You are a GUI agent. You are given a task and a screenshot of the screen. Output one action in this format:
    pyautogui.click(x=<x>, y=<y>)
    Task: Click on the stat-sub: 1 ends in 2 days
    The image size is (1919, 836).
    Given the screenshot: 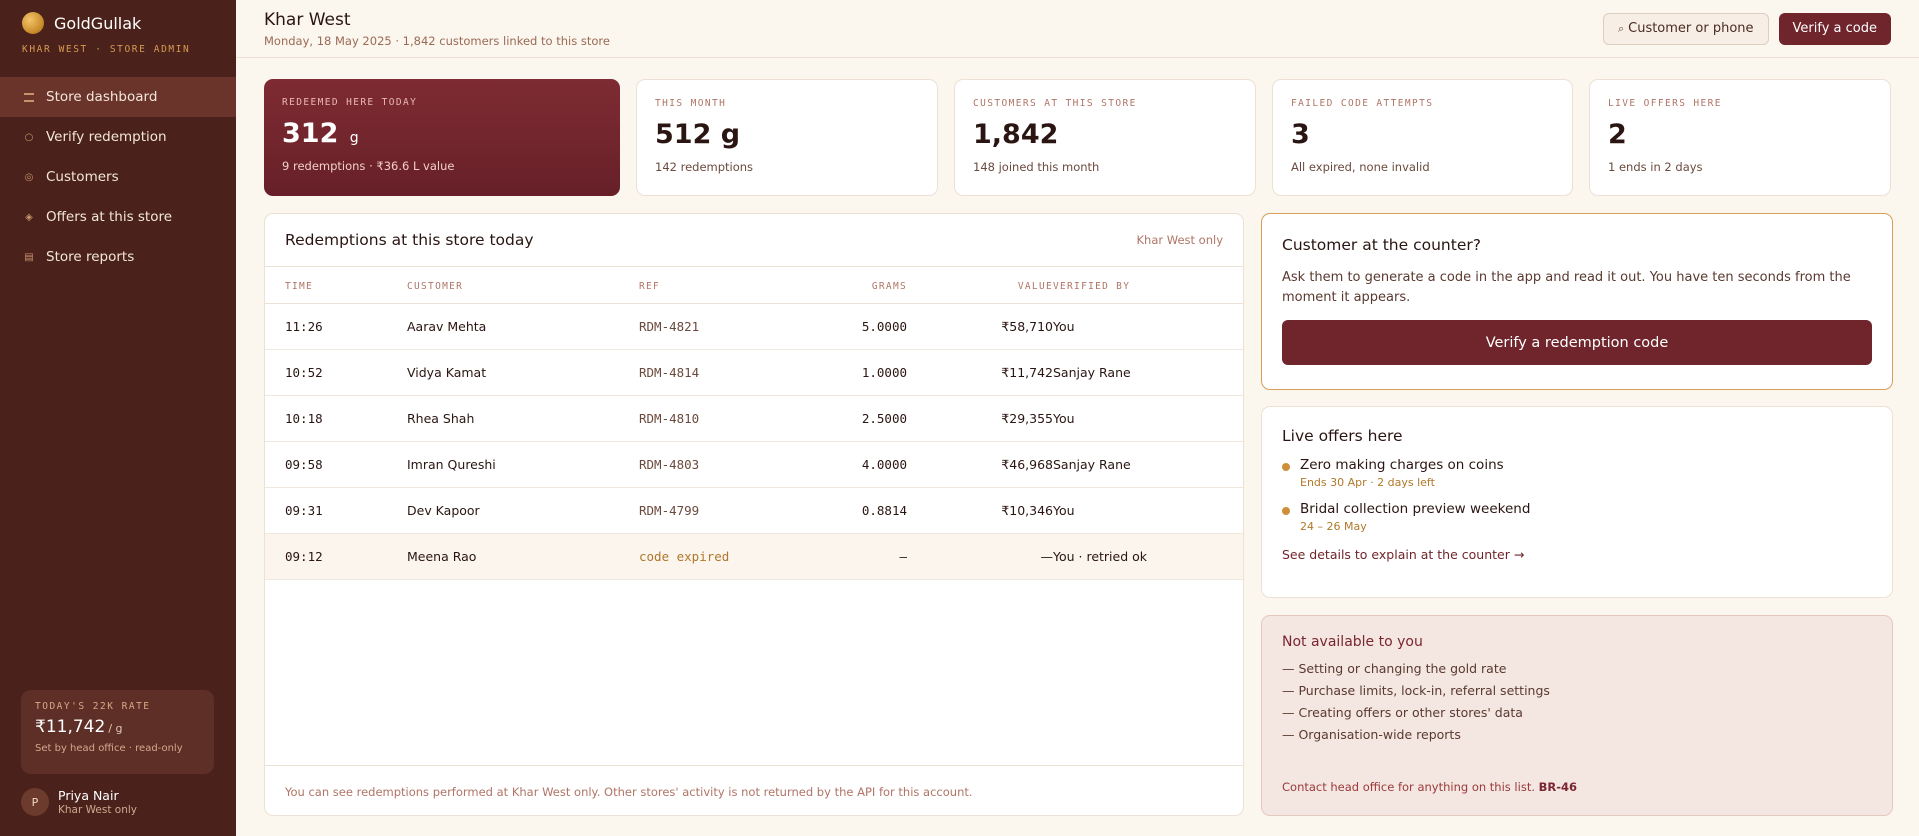 What is the action you would take?
    pyautogui.click(x=1655, y=167)
    